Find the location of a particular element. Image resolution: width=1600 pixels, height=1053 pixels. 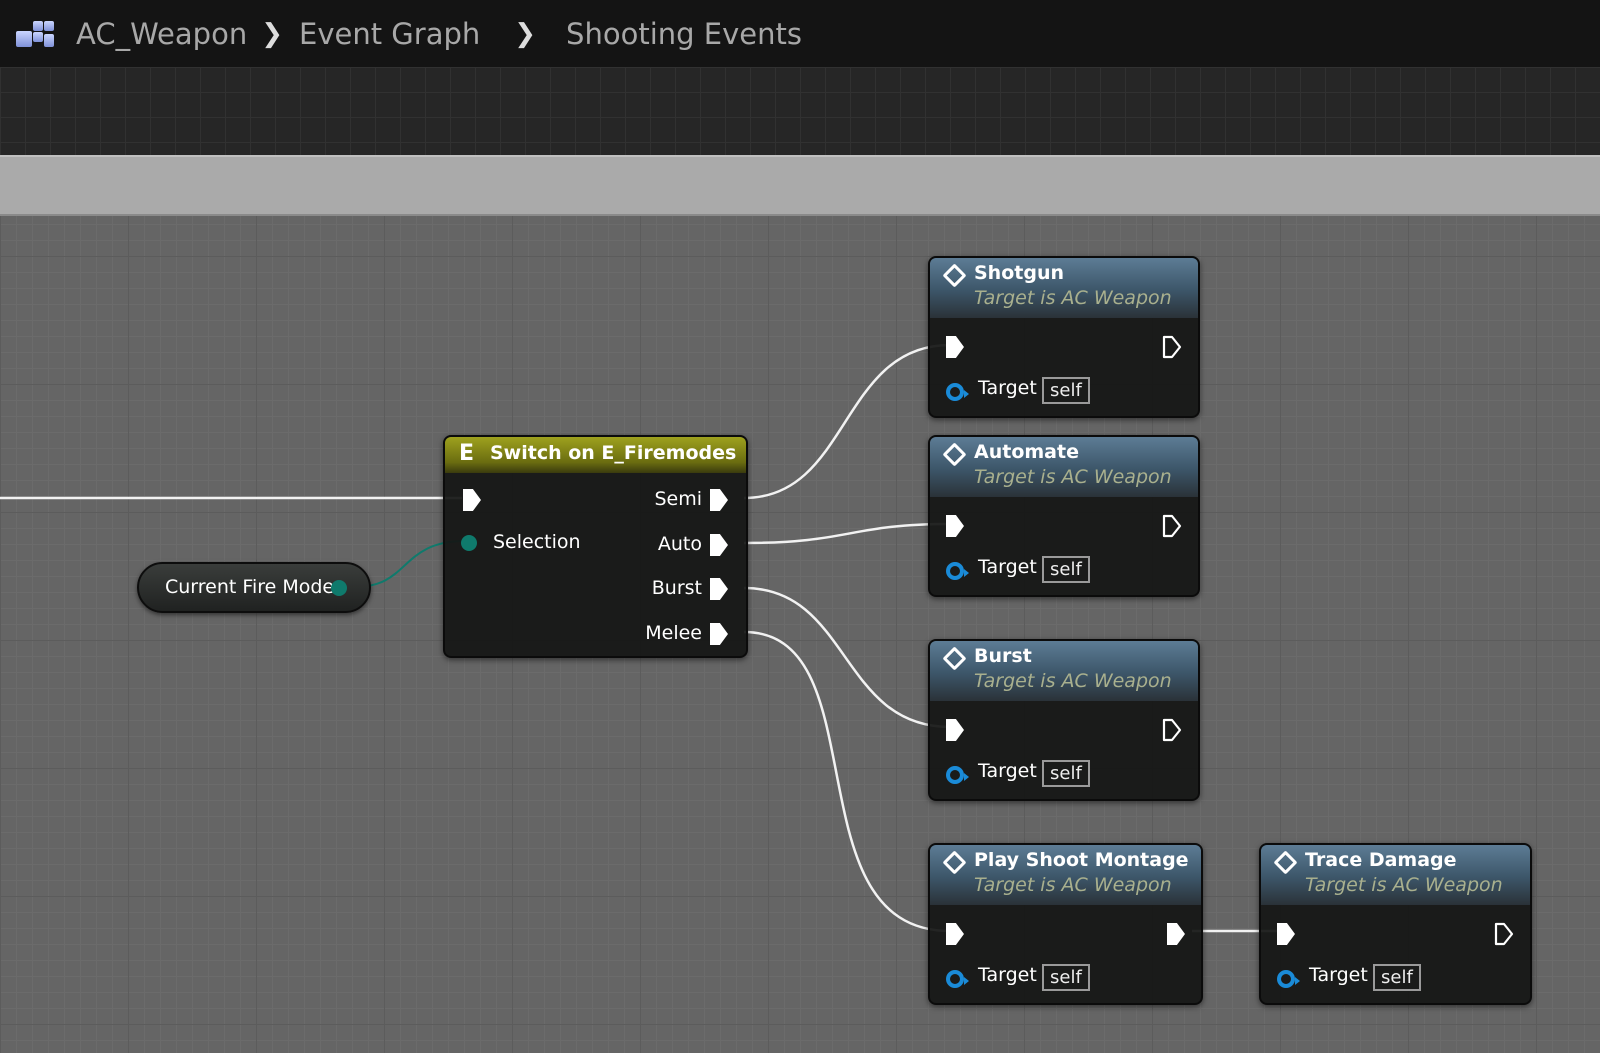

selection-label: Selection is located at coordinates (537, 542).